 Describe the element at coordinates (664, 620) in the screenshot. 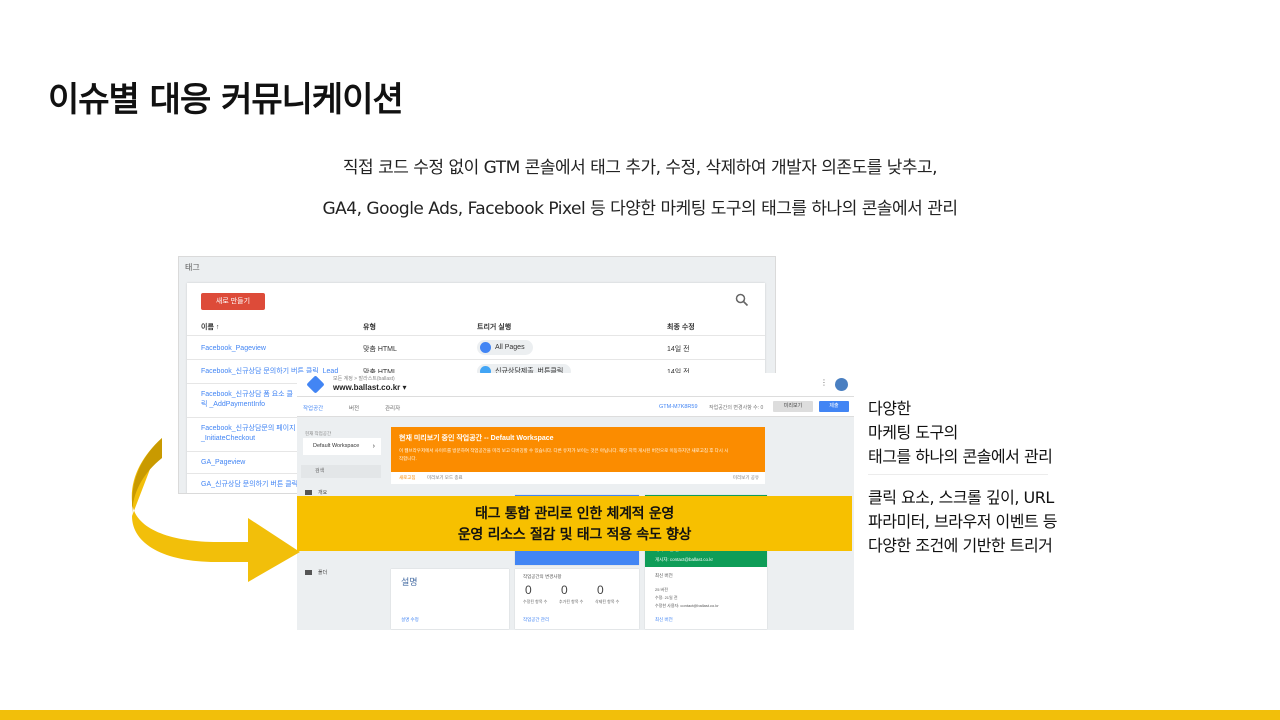

I see `latest-version-link: 최신 버전` at that location.